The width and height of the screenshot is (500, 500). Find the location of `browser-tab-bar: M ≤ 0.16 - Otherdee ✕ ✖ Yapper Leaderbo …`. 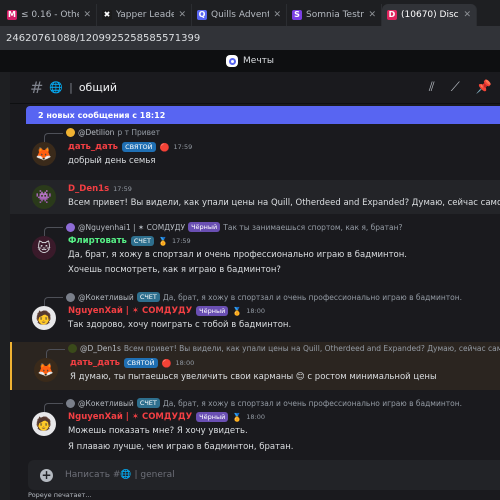

browser-tab-bar: M ≤ 0.16 - Otherdee ✕ ✖ Yapper Leaderbo … is located at coordinates (250, 13).